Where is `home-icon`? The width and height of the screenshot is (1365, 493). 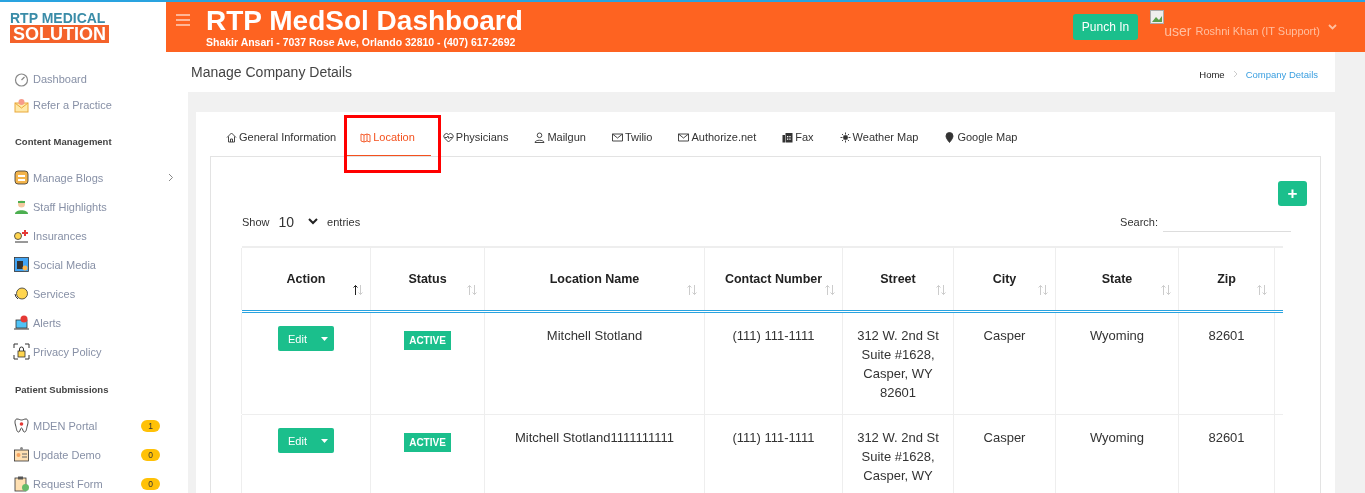
home-icon is located at coordinates (231, 137).